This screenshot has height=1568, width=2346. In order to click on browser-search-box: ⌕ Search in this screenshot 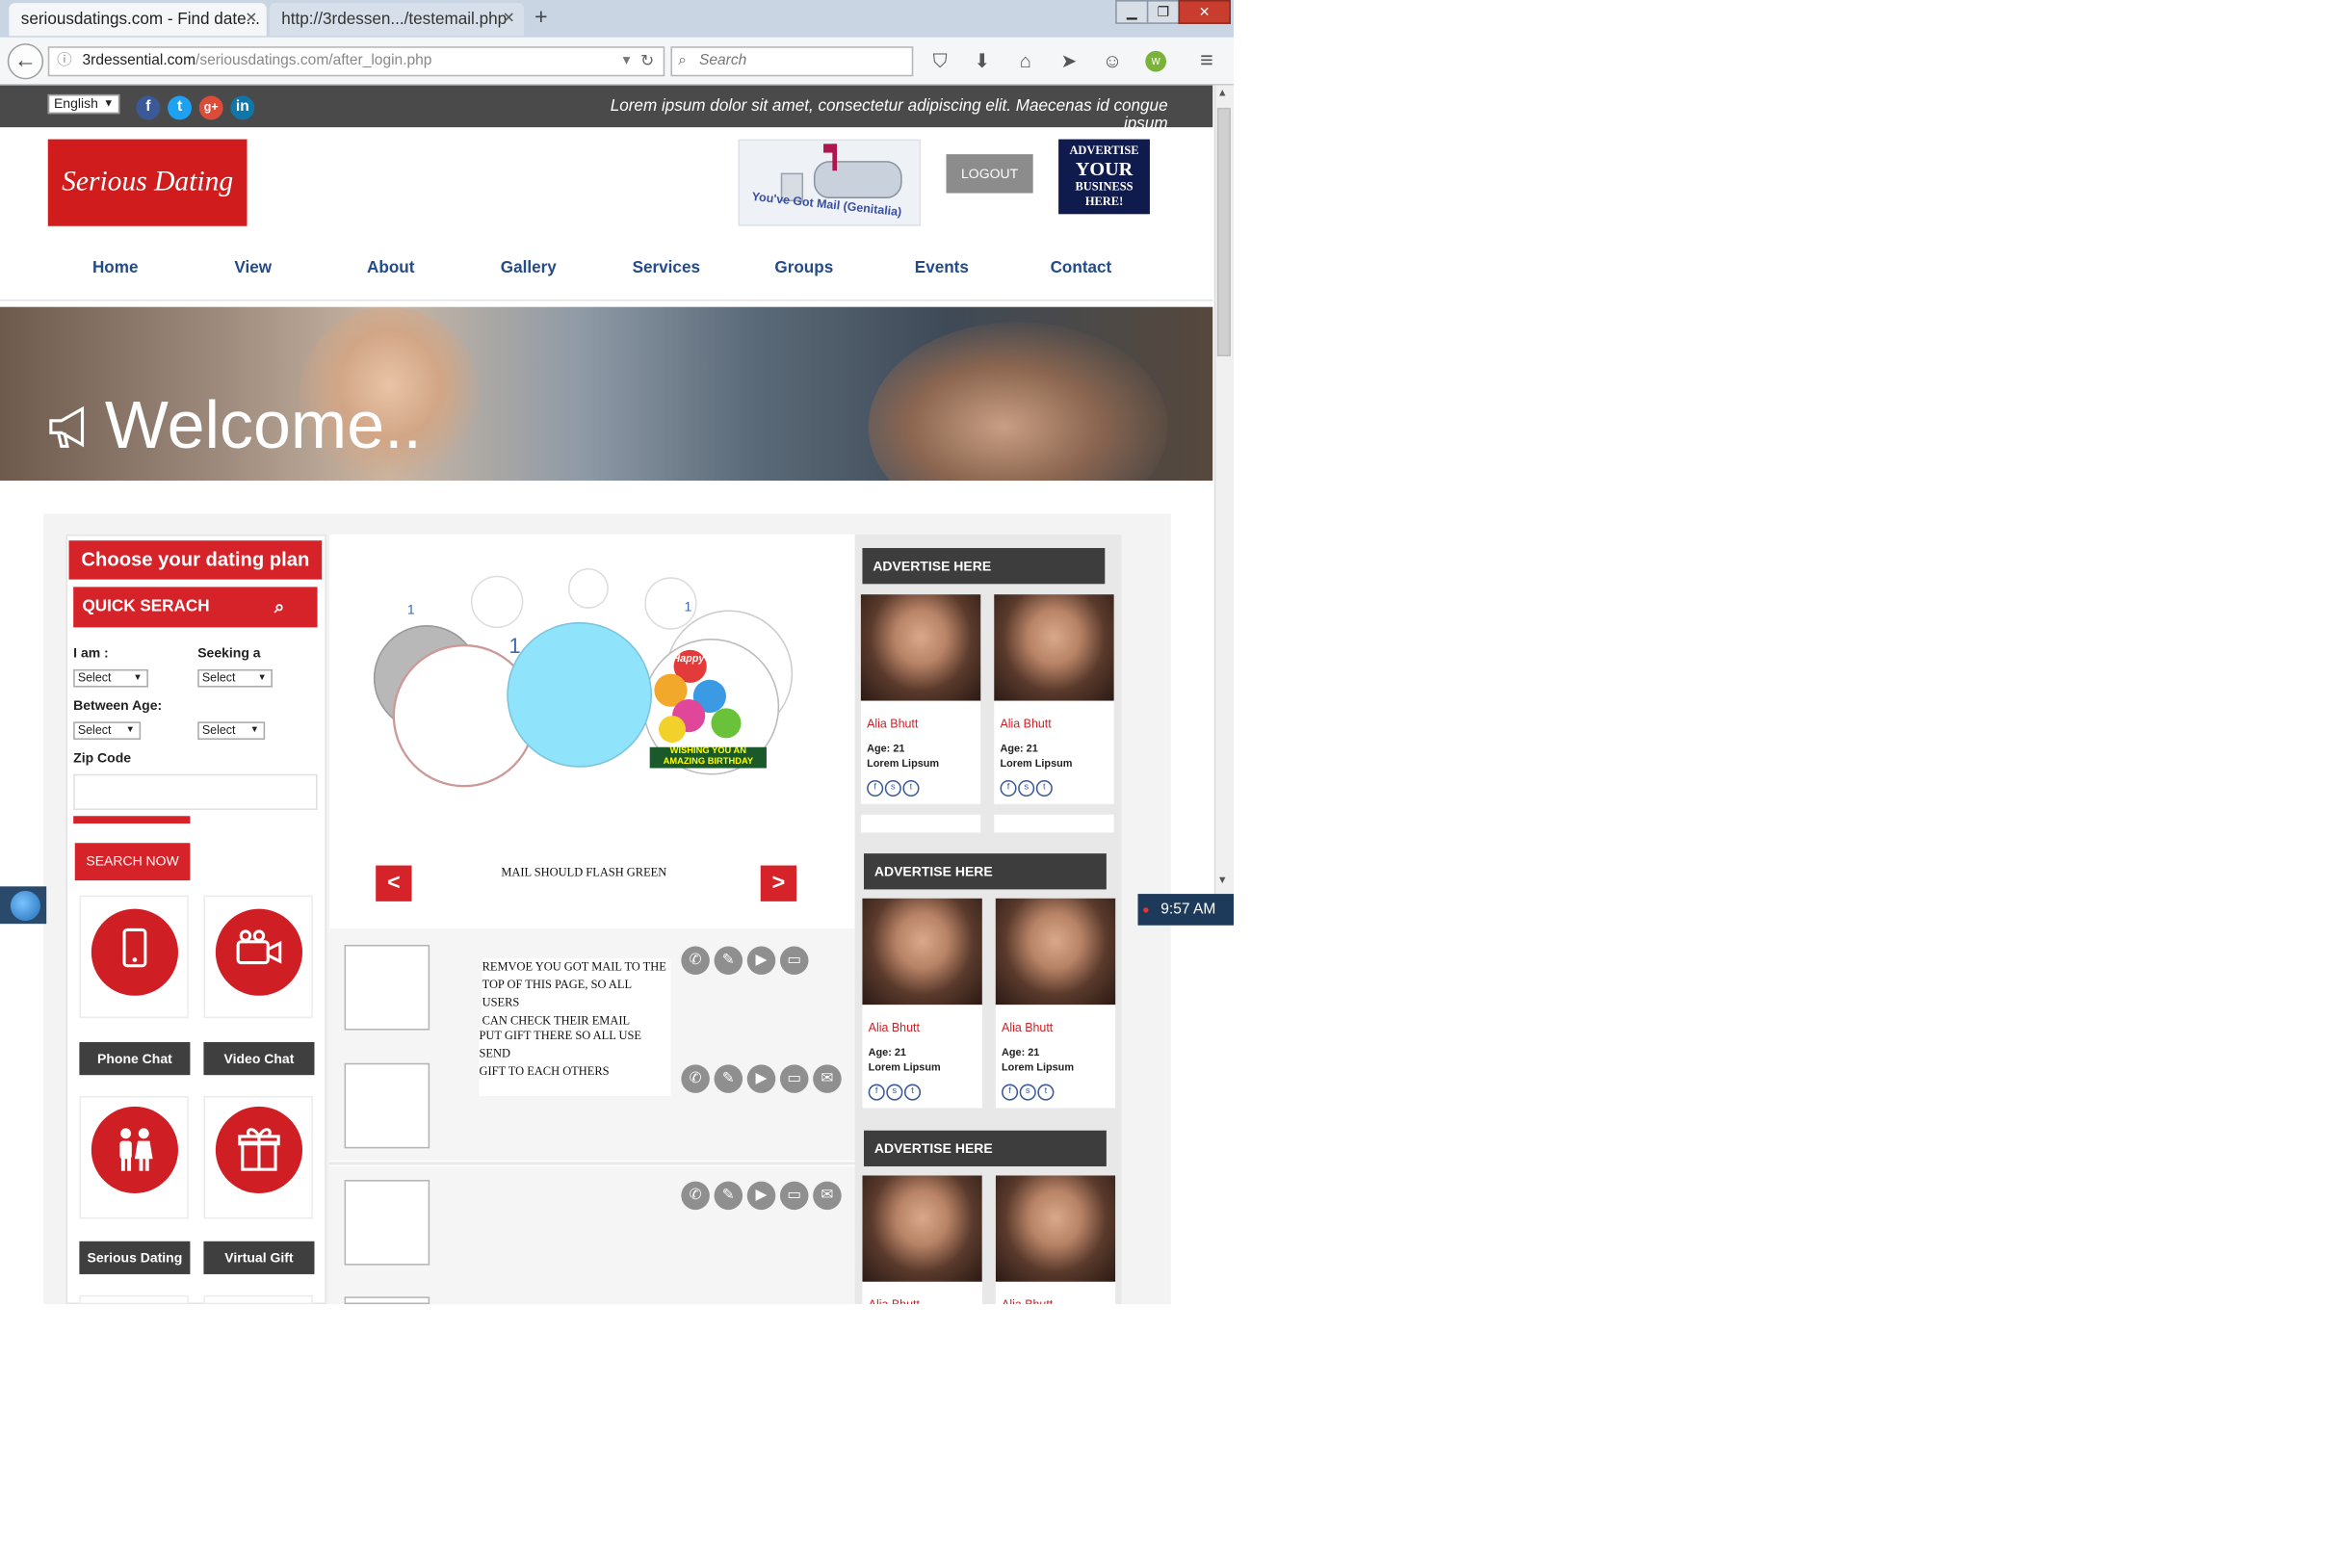, I will do `click(792, 61)`.